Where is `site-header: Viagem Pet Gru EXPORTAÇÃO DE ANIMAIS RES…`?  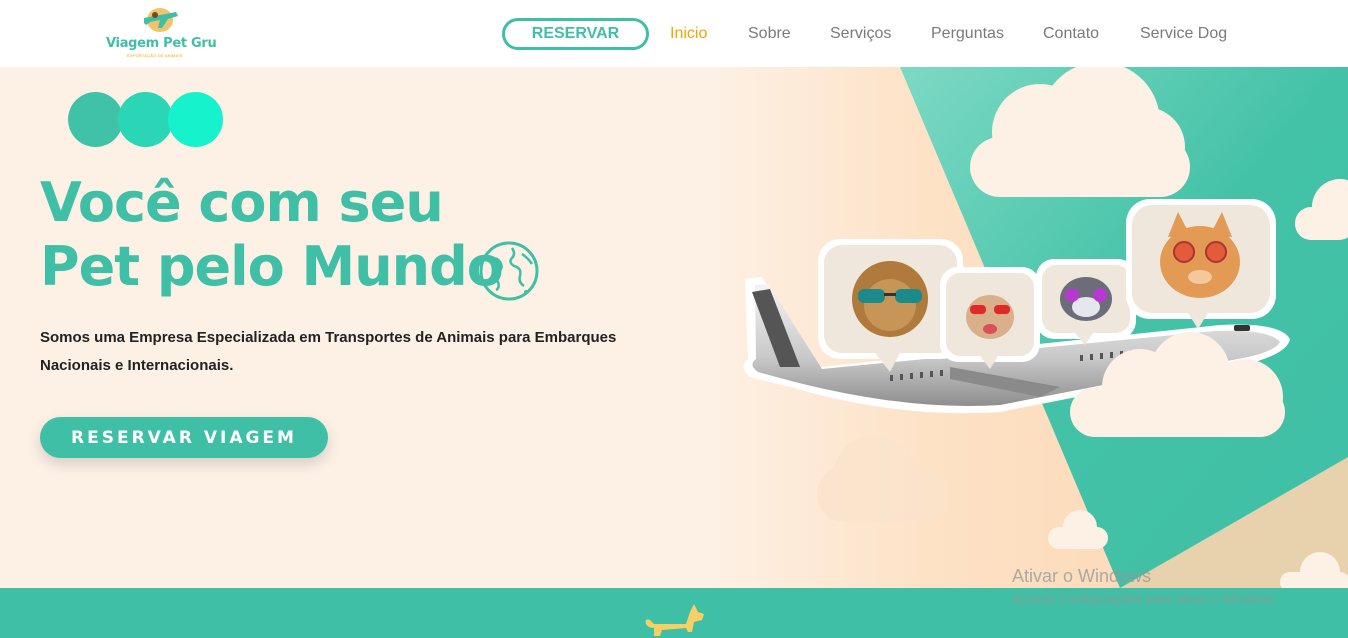
site-header: Viagem Pet Gru EXPORTAÇÃO DE ANIMAIS RES… is located at coordinates (674, 33).